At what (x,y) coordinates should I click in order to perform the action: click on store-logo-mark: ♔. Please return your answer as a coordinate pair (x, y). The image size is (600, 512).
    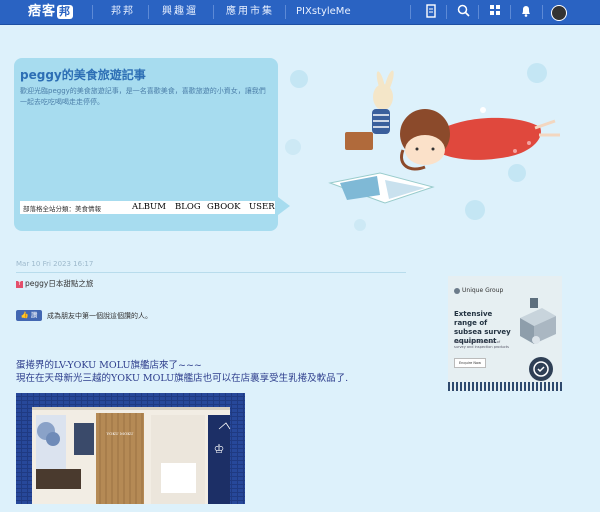
    Looking at the image, I should click on (219, 449).